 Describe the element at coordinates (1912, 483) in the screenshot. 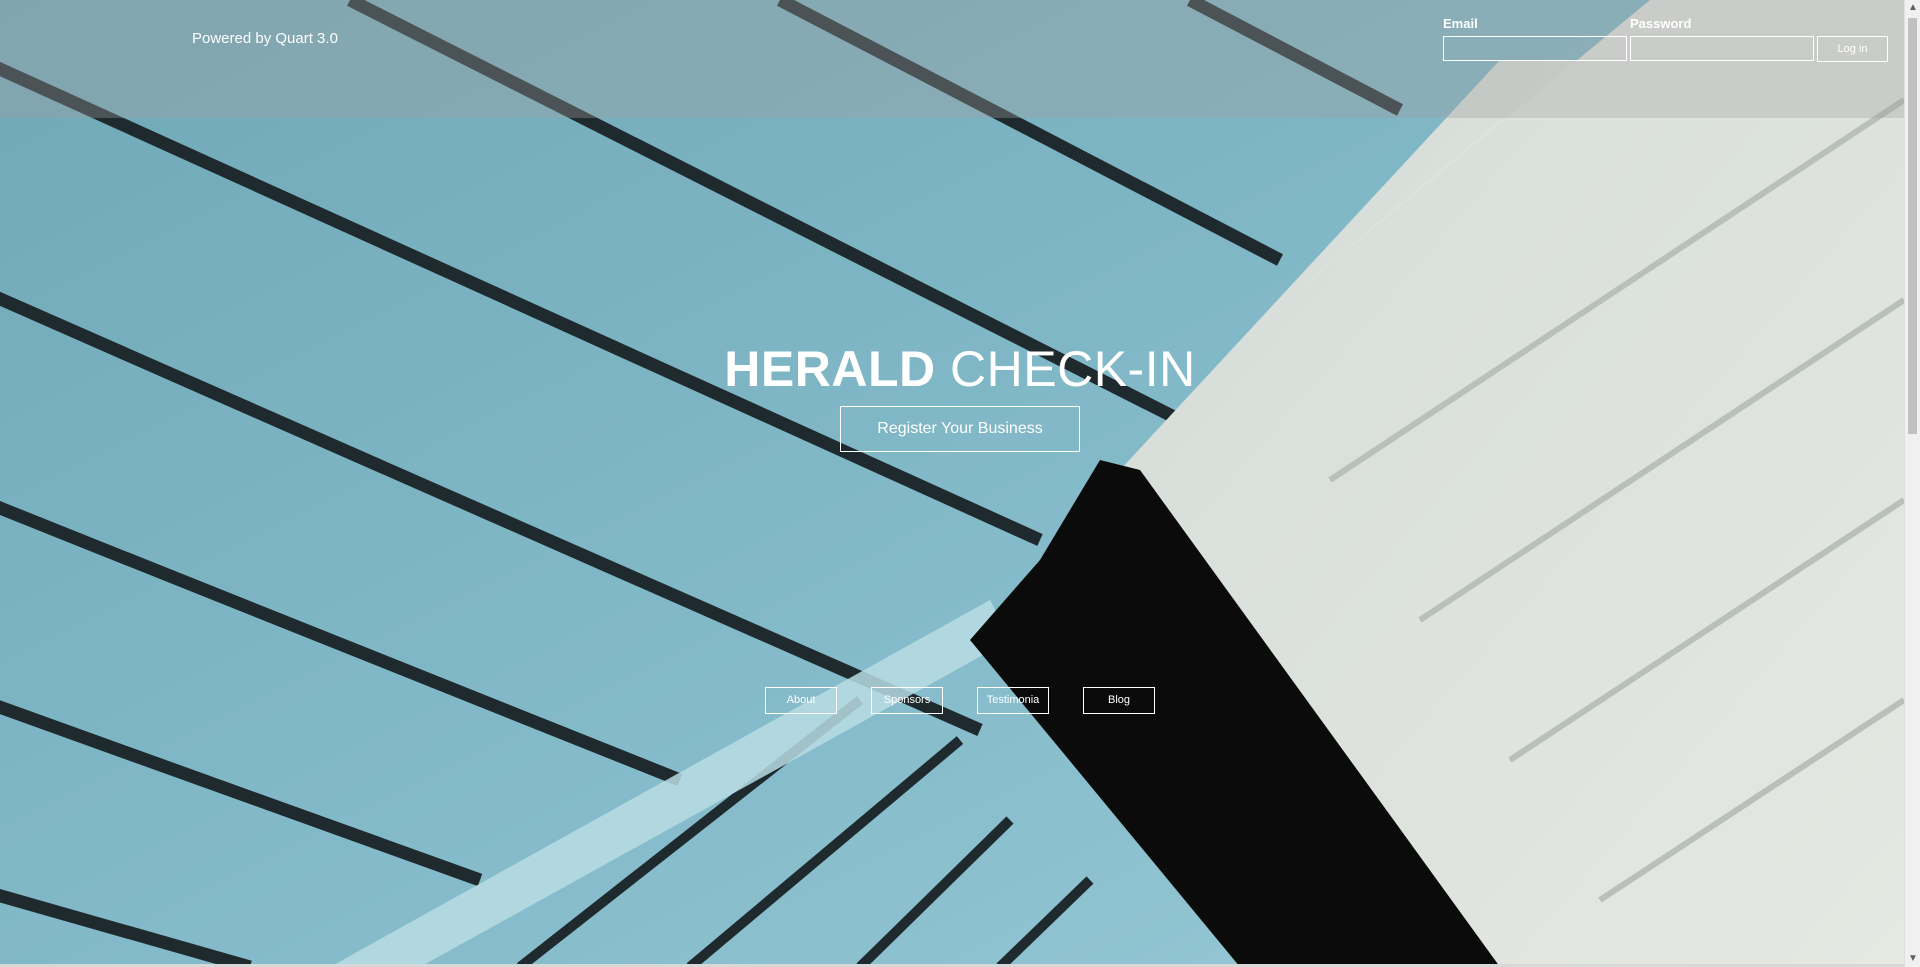

I see `vertical-scrollbar: ▲ ▼` at that location.